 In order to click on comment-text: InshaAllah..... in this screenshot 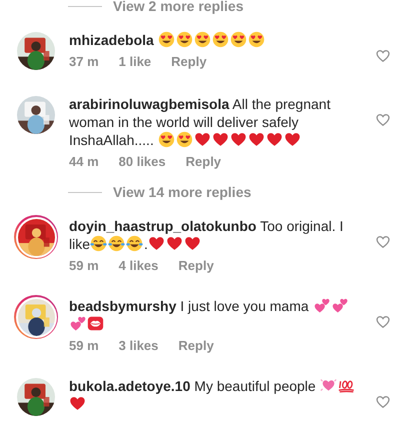, I will do `click(112, 140)`.